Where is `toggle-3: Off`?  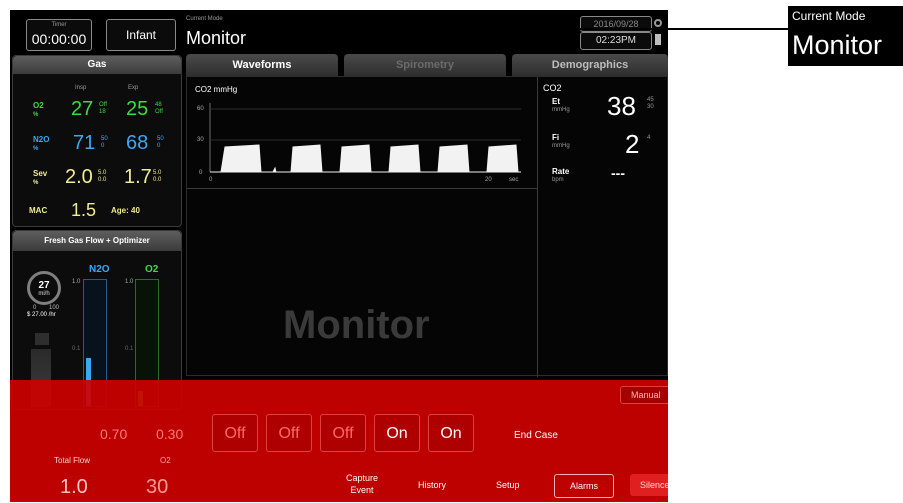
toggle-3: Off is located at coordinates (343, 433).